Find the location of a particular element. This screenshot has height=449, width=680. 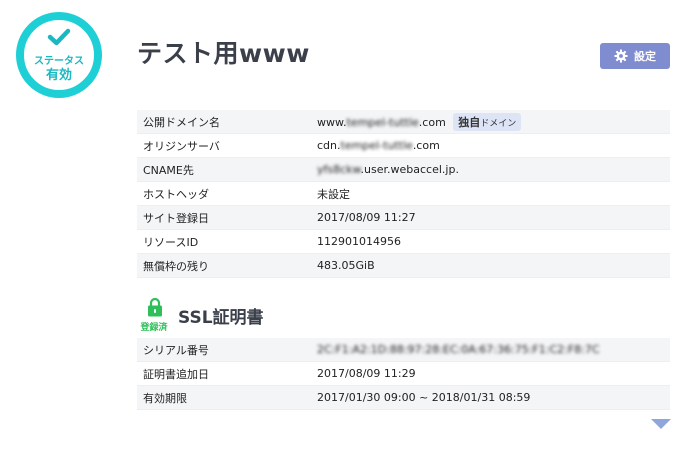

table-row: 有効期限 2017/01/30 09:00 ~ 2018/01/31 08:59 is located at coordinates (403, 397).